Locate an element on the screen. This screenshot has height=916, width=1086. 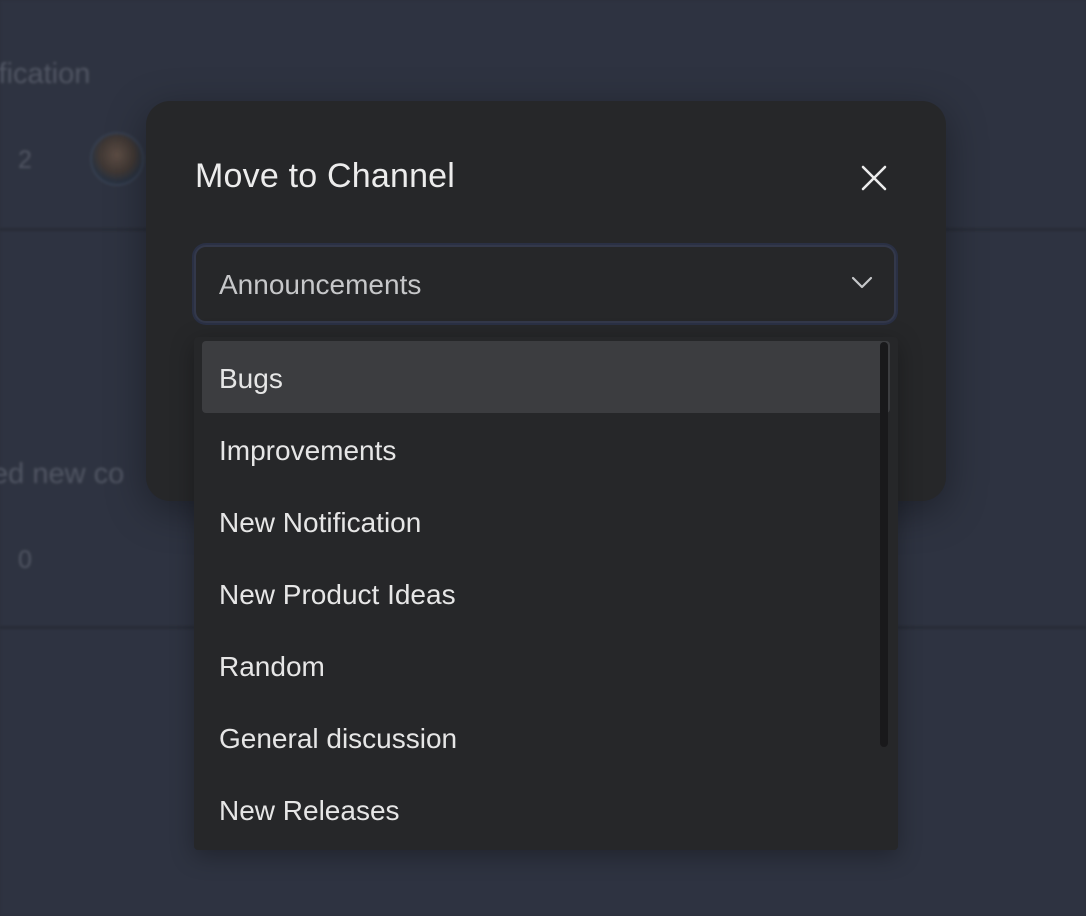
close-button is located at coordinates (874, 178).